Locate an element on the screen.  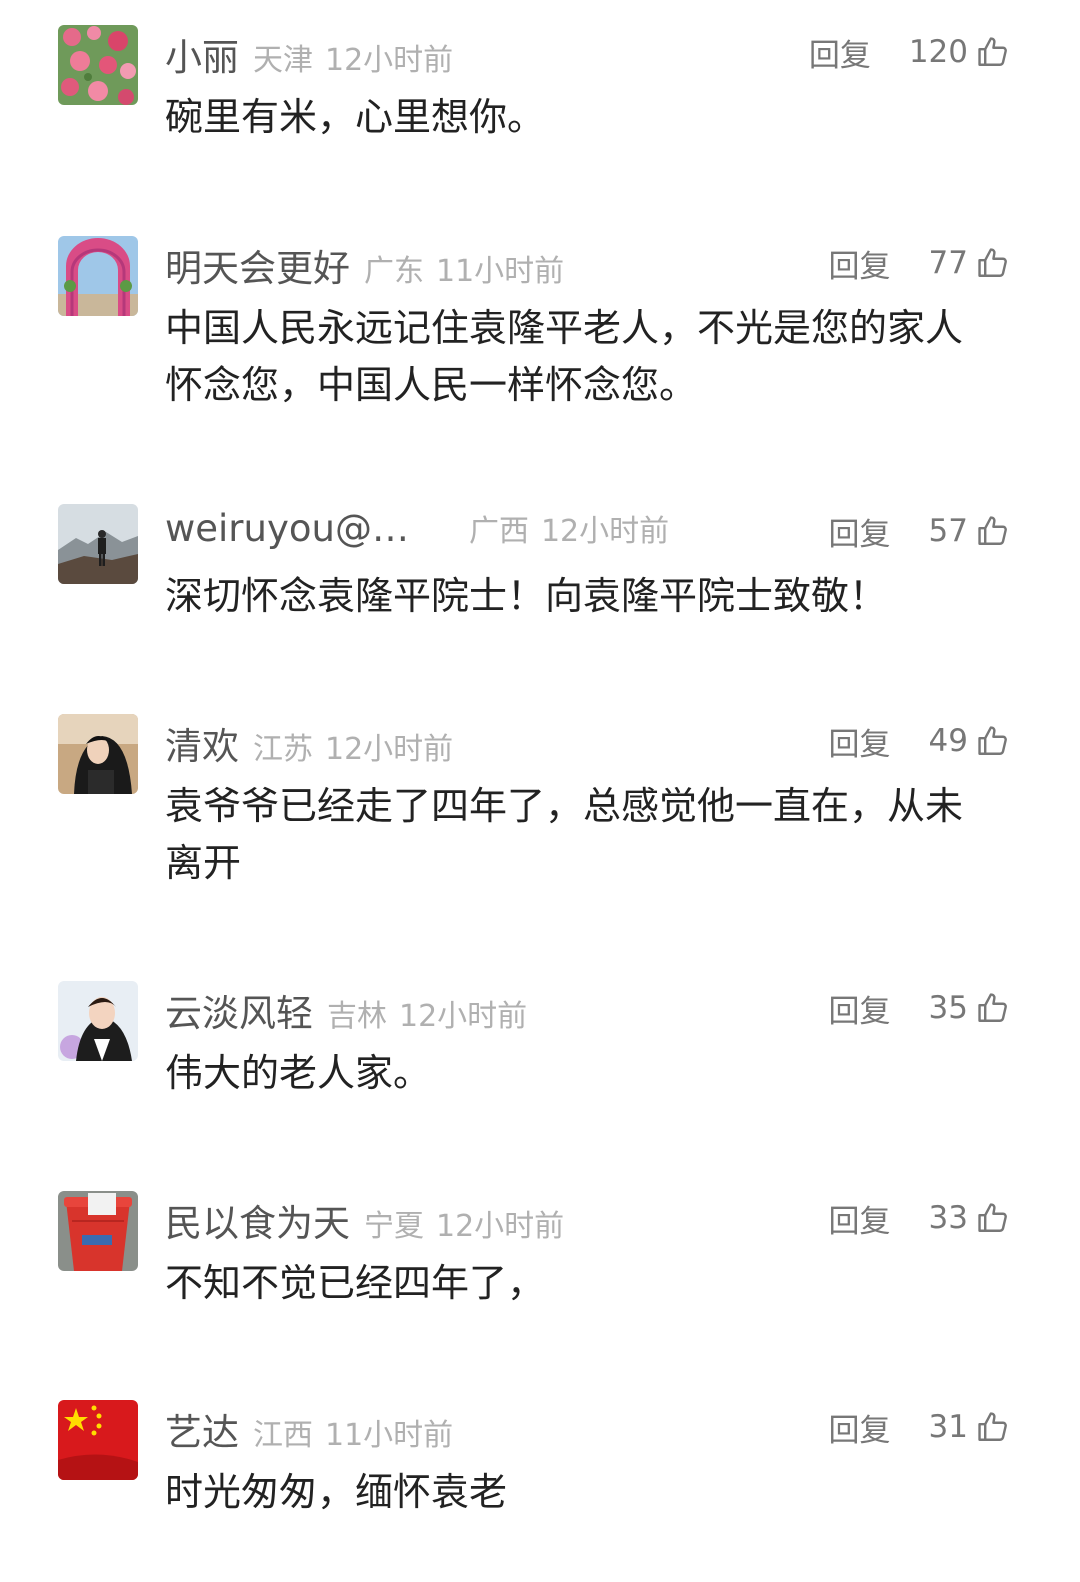
comment-header: 明天会更好 广东 11小时前 回复 77 is located at coordinates (587, 264).